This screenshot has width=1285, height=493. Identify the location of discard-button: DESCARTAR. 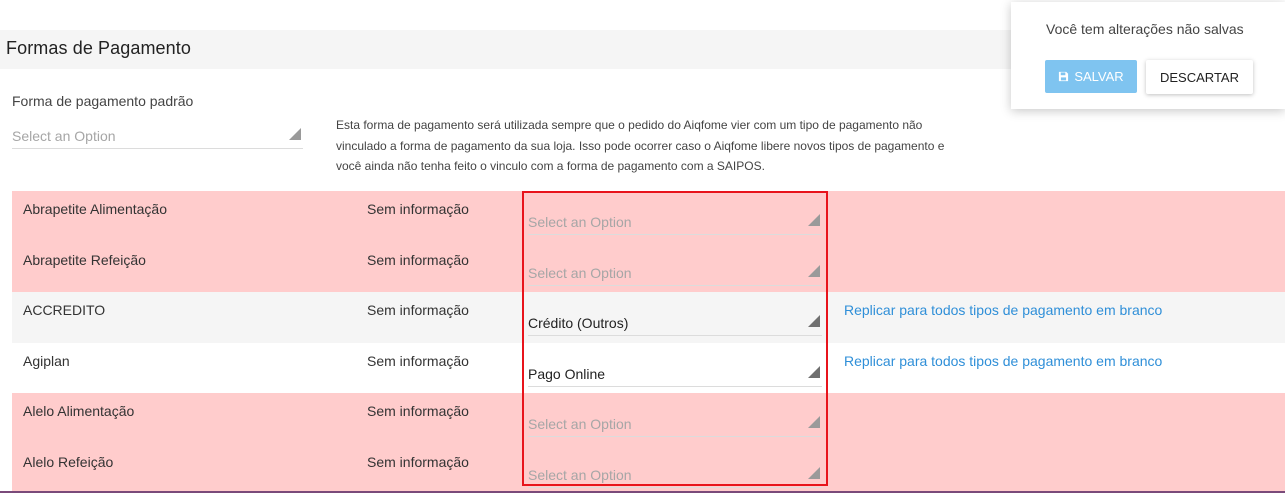
(1199, 77).